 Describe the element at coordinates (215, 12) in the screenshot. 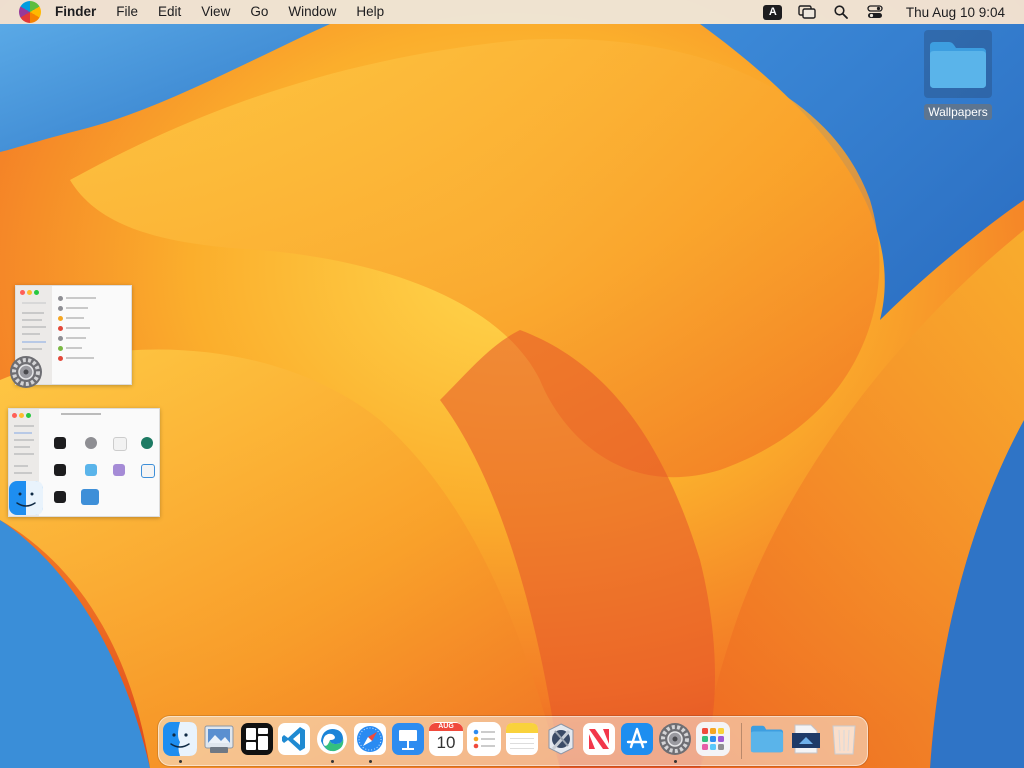

I see `menu-view: View` at that location.